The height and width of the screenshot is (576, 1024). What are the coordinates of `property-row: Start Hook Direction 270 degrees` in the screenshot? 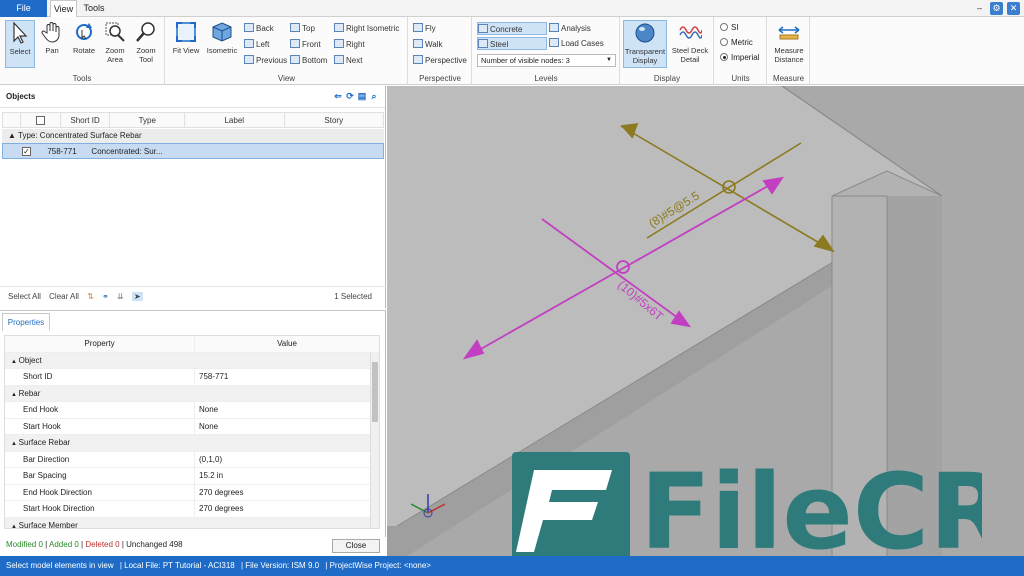 It's located at (192, 509).